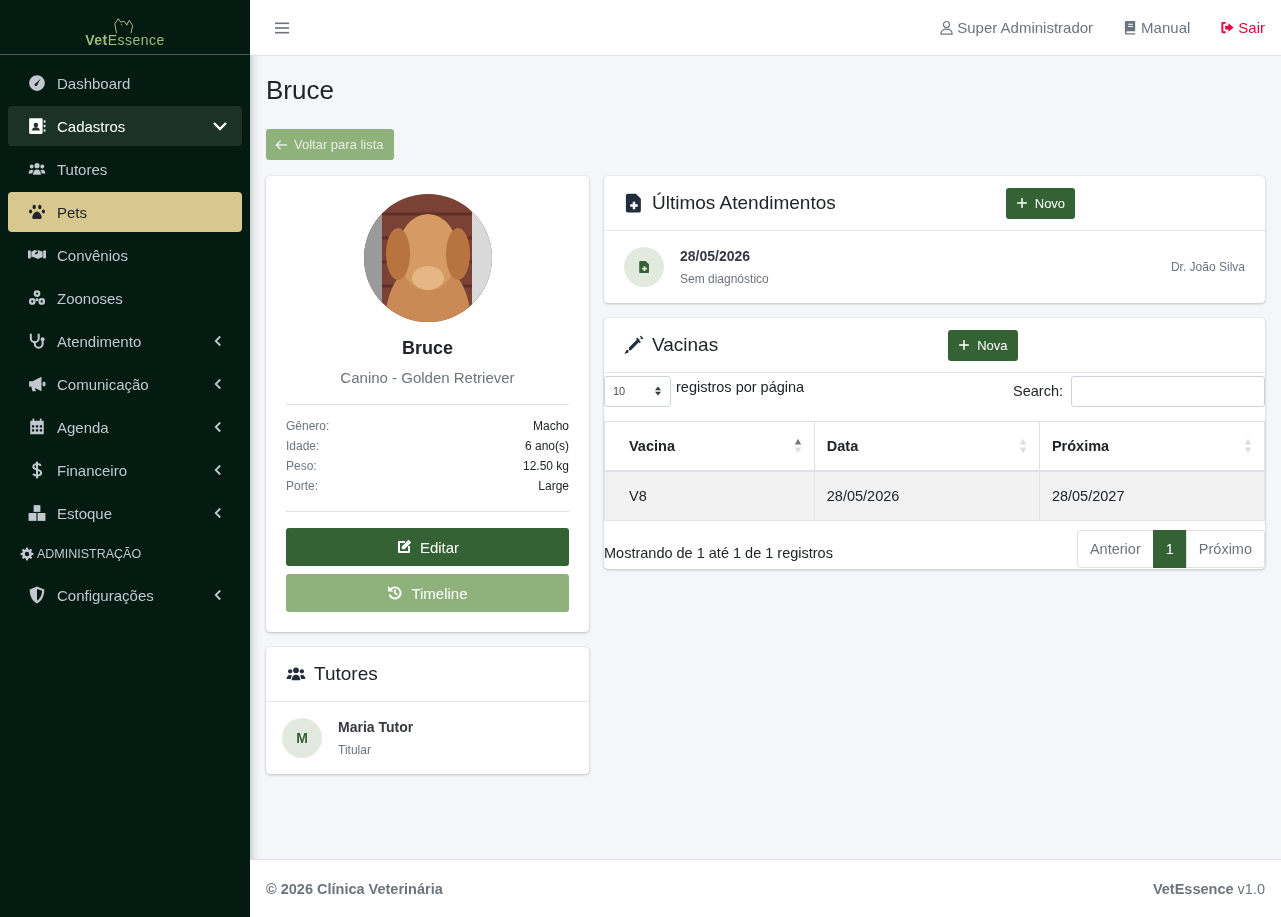 The height and width of the screenshot is (917, 1281). Describe the element at coordinates (27, 554) in the screenshot. I see `gear-icon` at that location.